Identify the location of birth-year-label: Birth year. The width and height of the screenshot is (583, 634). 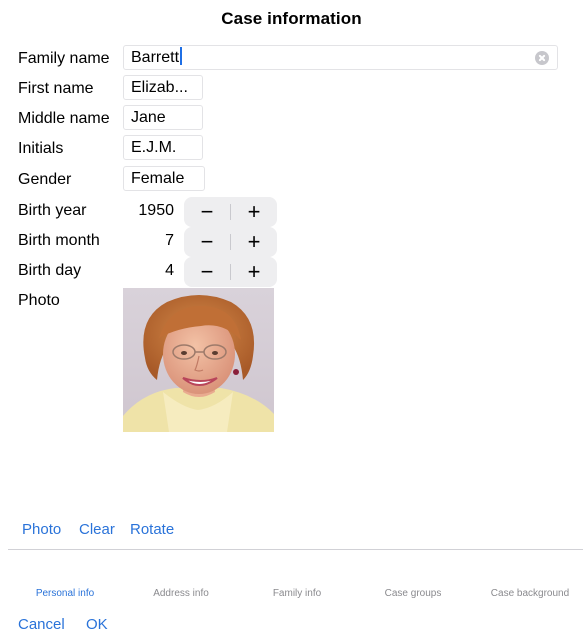
(52, 210).